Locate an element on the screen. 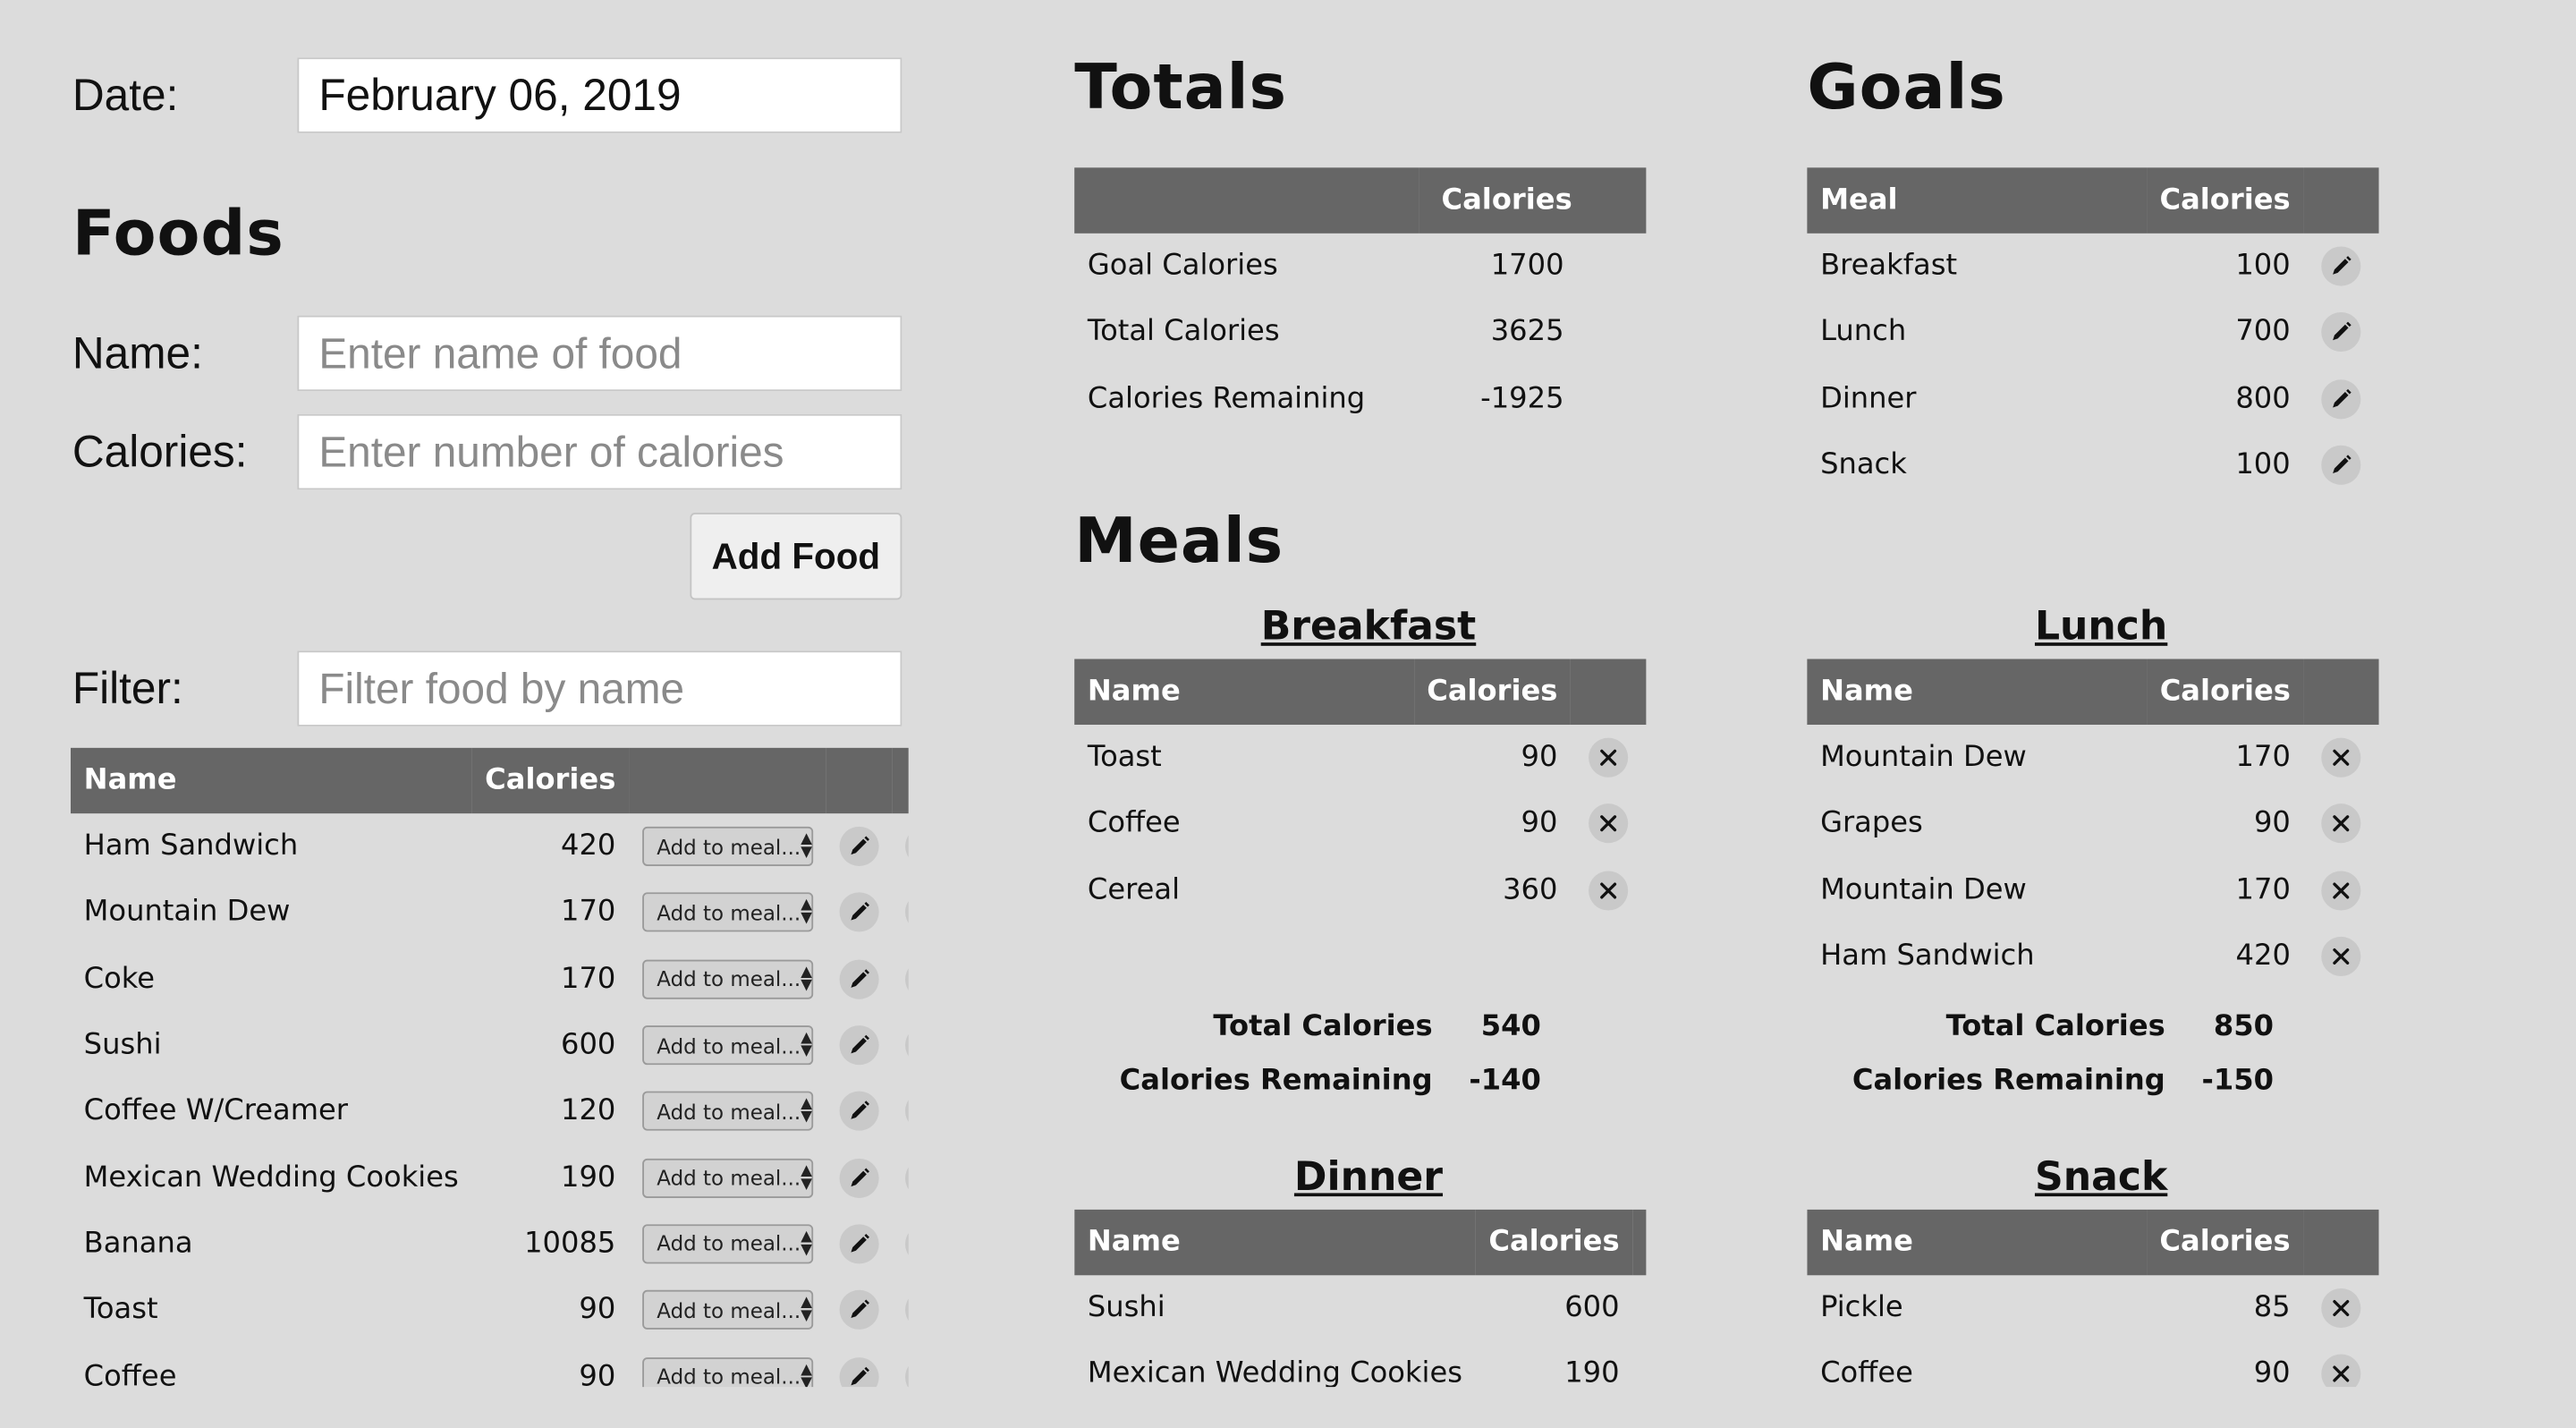 The width and height of the screenshot is (2576, 1428). food-name-input is located at coordinates (599, 354).